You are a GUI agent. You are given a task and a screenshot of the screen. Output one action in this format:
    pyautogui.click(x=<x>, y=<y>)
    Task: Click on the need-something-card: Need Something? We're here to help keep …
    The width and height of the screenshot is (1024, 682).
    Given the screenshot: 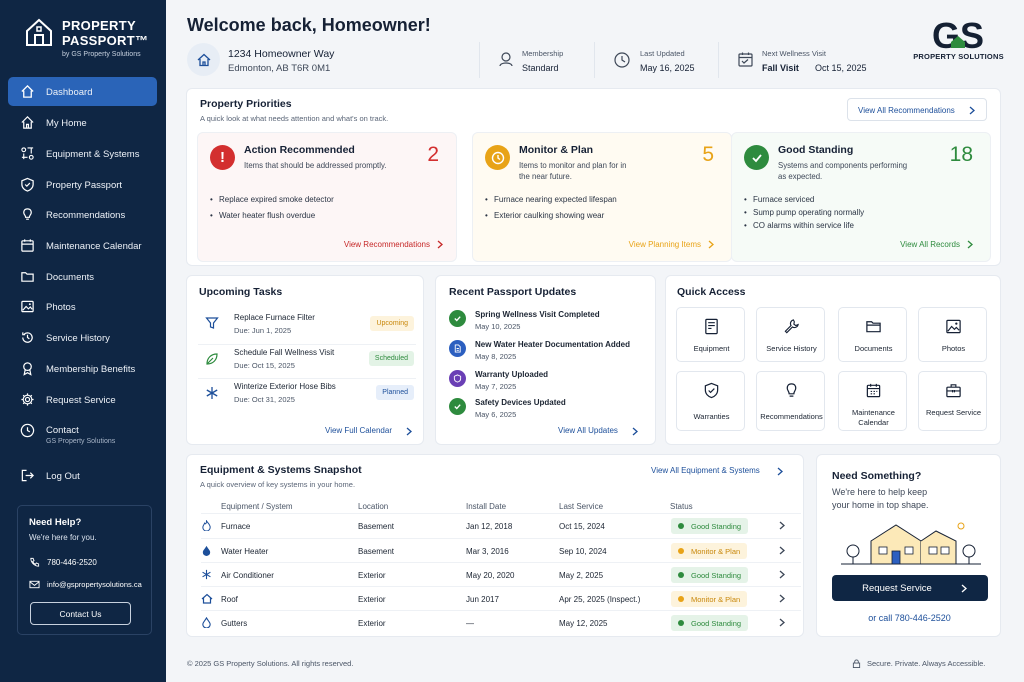 What is the action you would take?
    pyautogui.click(x=908, y=545)
    